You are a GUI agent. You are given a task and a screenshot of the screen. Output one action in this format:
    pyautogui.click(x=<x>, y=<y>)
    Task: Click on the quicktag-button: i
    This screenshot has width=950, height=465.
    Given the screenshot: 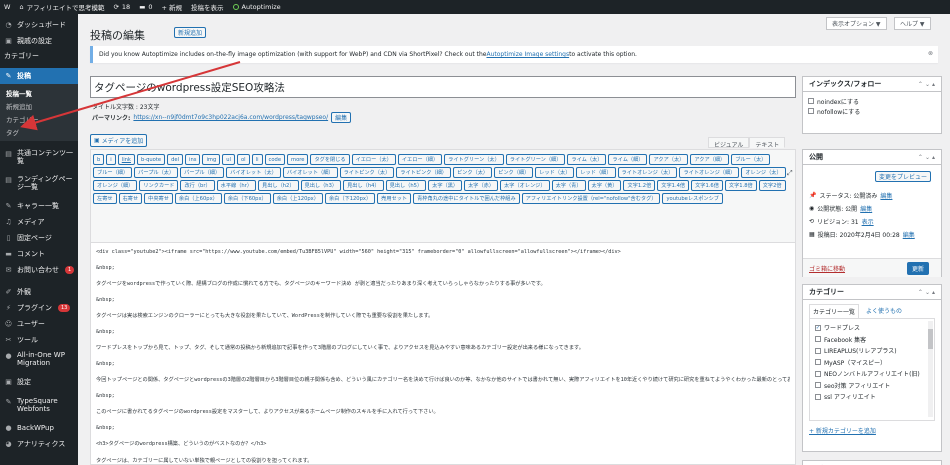 What is the action you would take?
    pyautogui.click(x=111, y=159)
    